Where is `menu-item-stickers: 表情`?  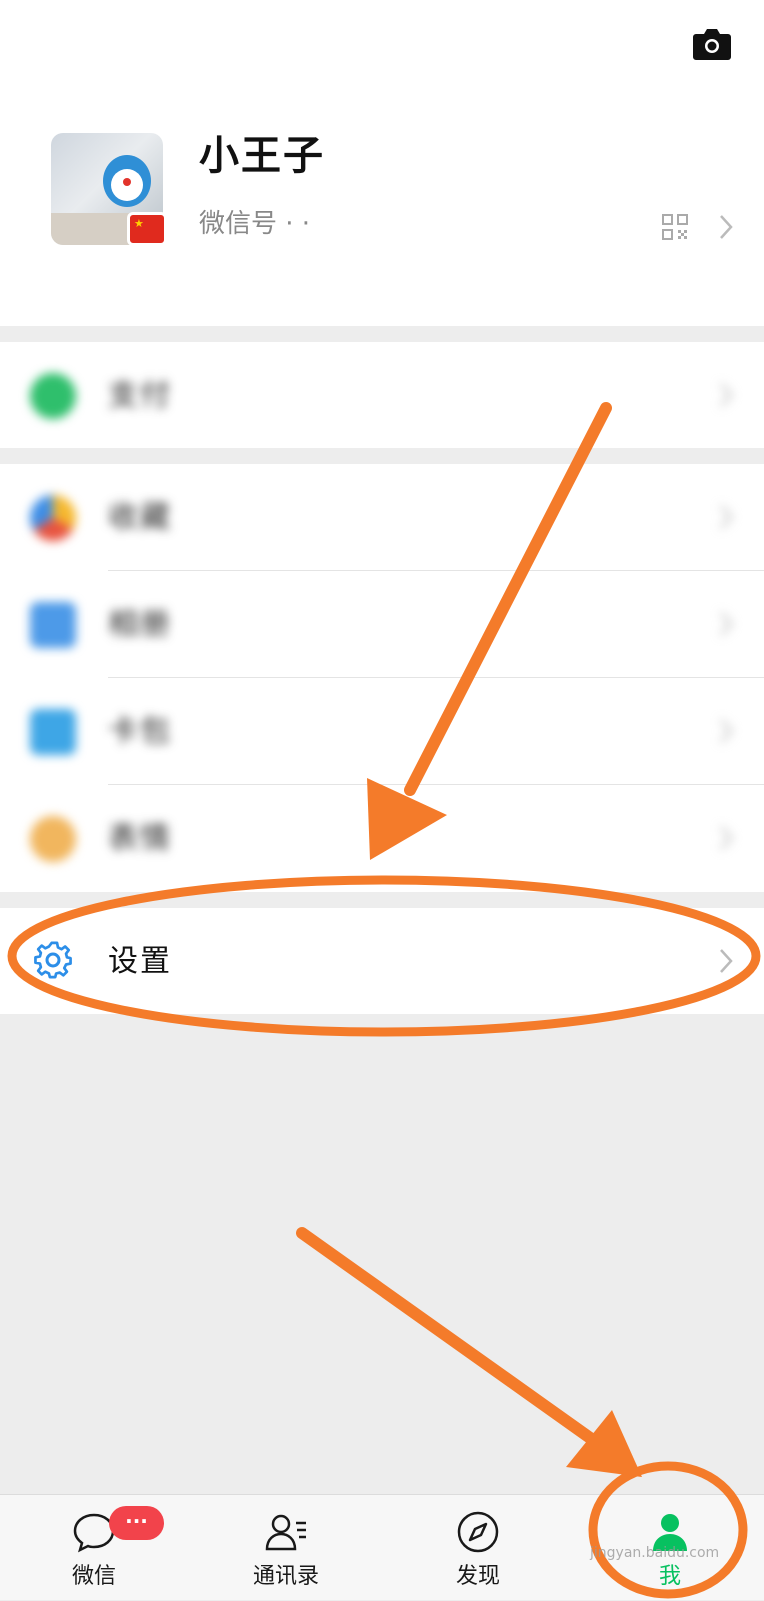 menu-item-stickers: 表情 is located at coordinates (382, 838).